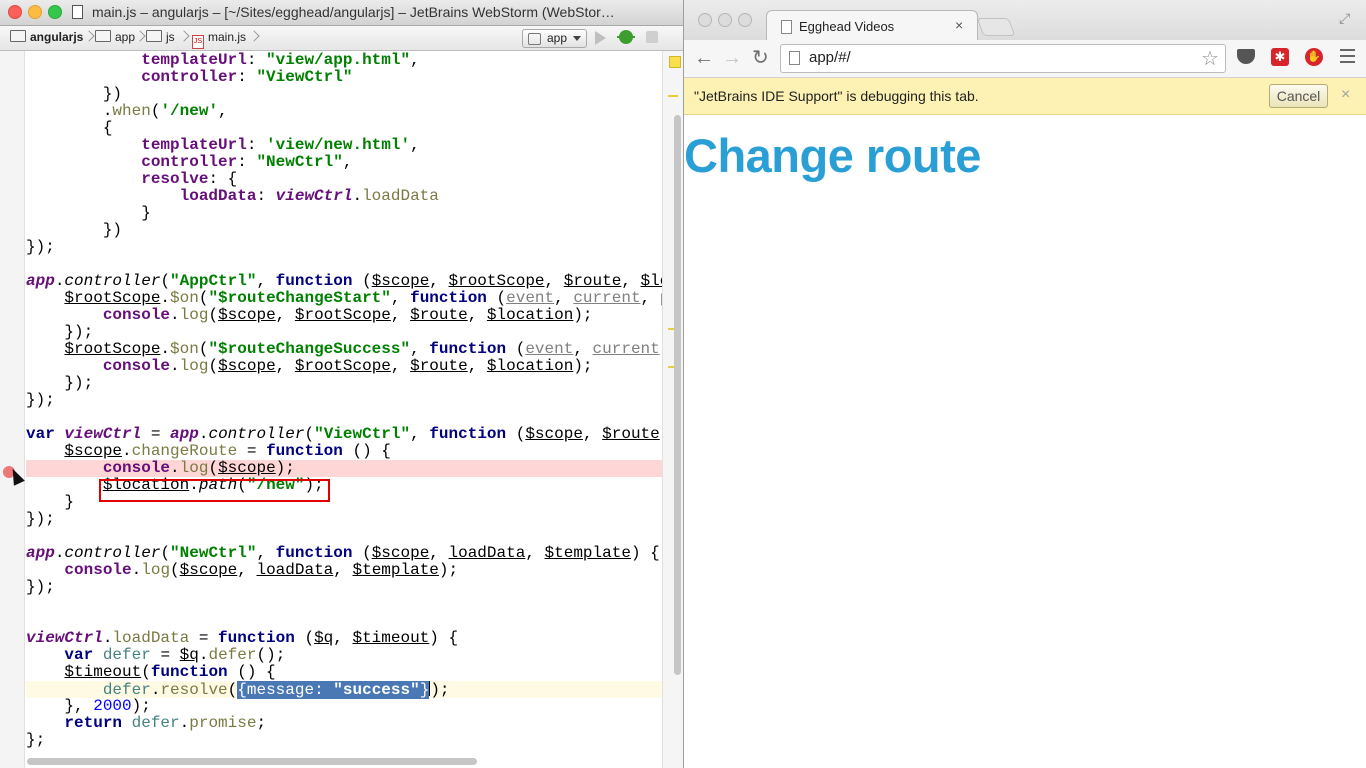 The image size is (1366, 768). What do you see at coordinates (996, 27) in the screenshot?
I see `new-tab-button` at bounding box center [996, 27].